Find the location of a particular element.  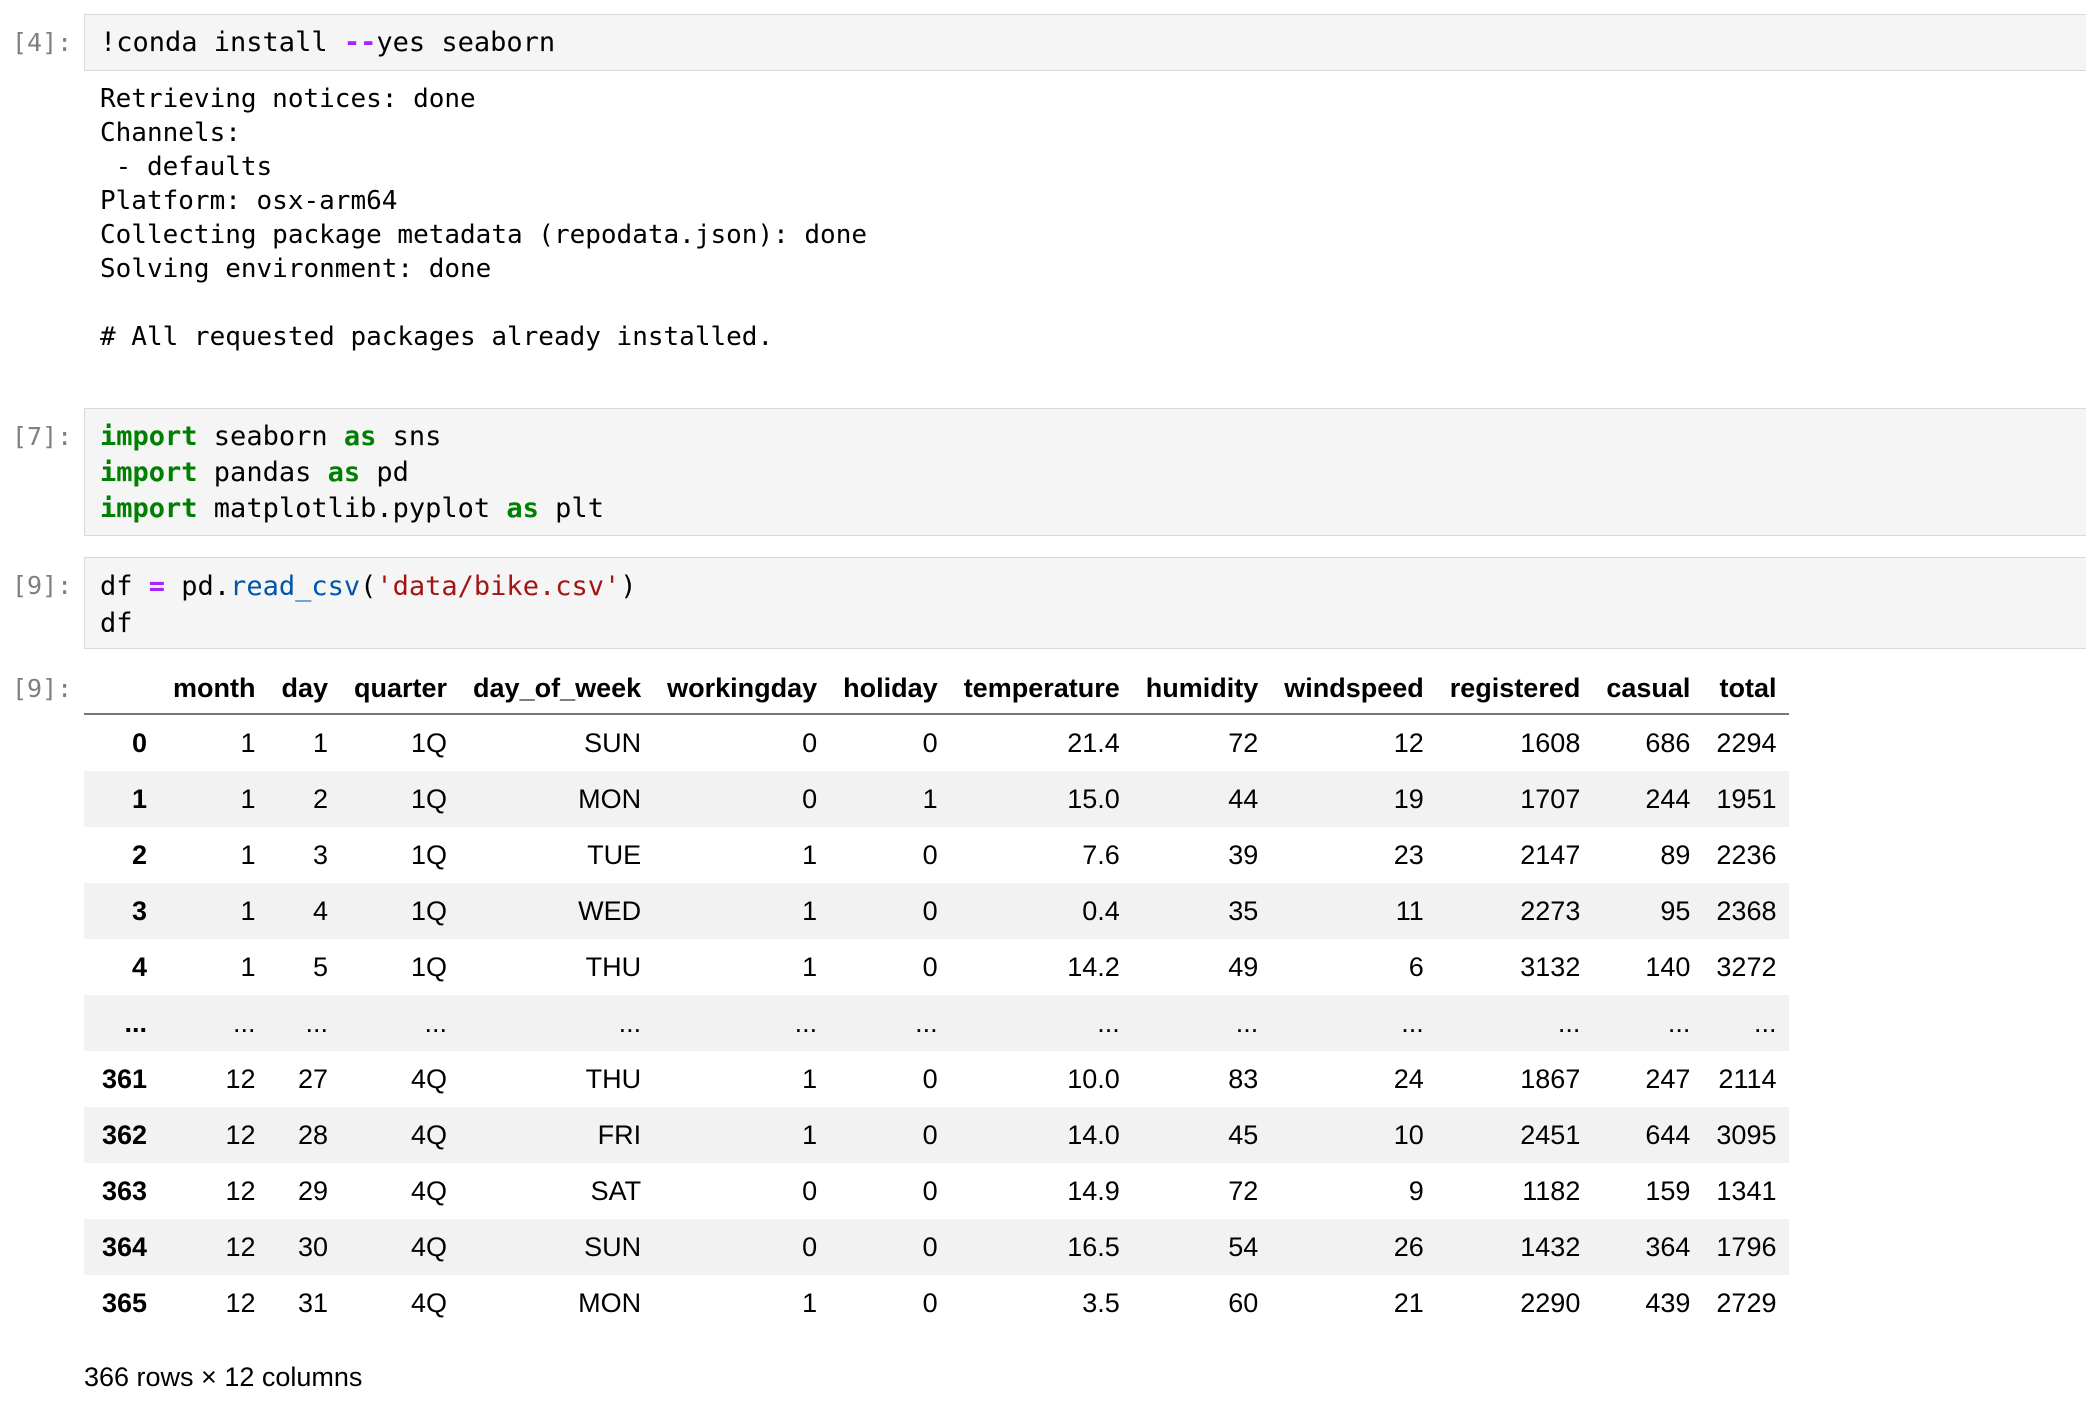

table-cell: 14.0 is located at coordinates (1093, 1134).